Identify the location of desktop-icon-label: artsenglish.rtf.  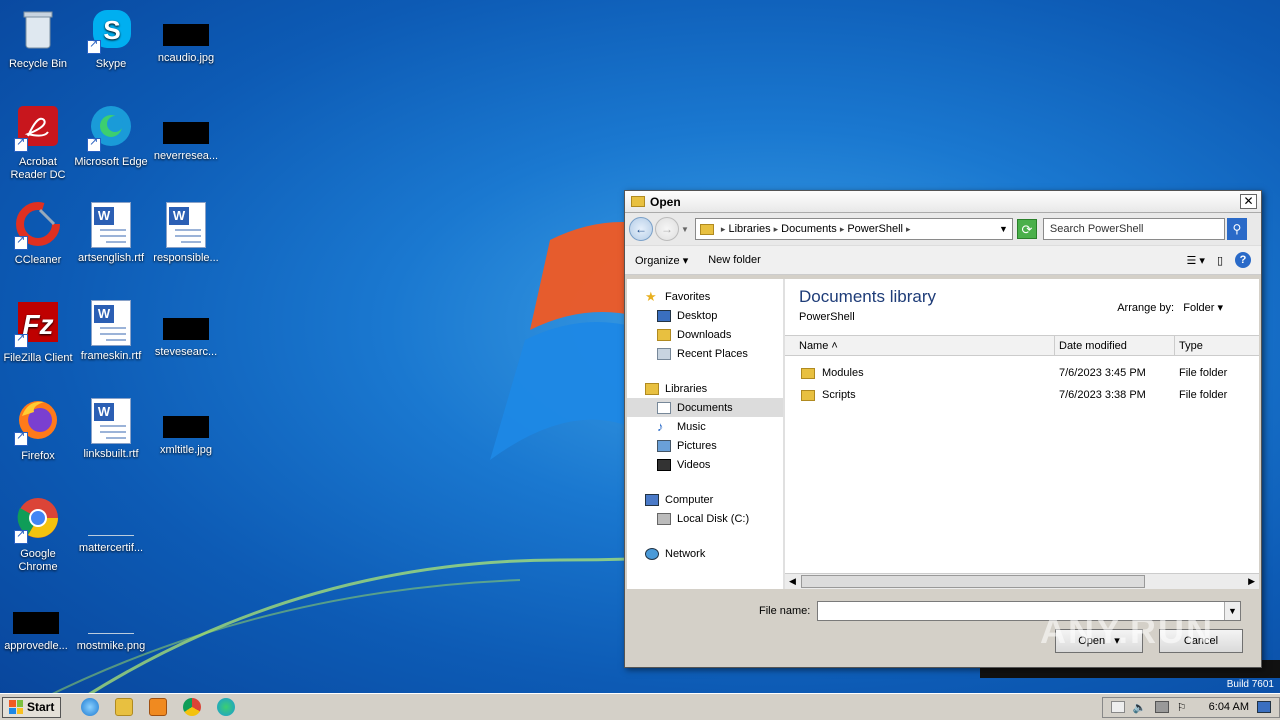
(111, 258).